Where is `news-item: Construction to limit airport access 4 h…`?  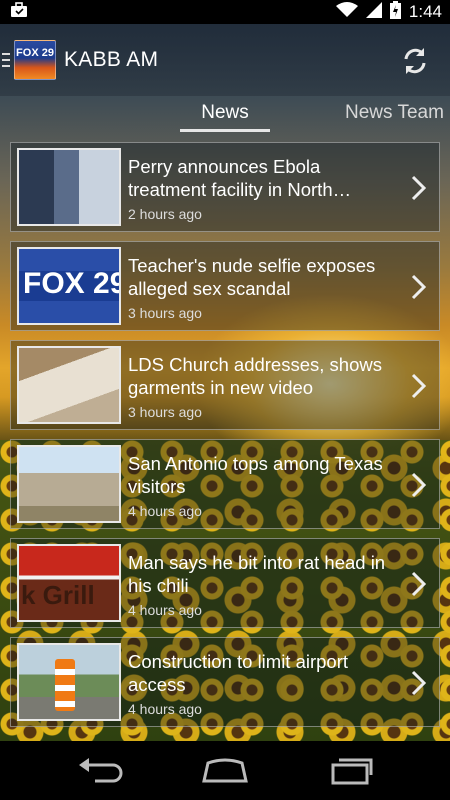 news-item: Construction to limit airport access 4 h… is located at coordinates (225, 682).